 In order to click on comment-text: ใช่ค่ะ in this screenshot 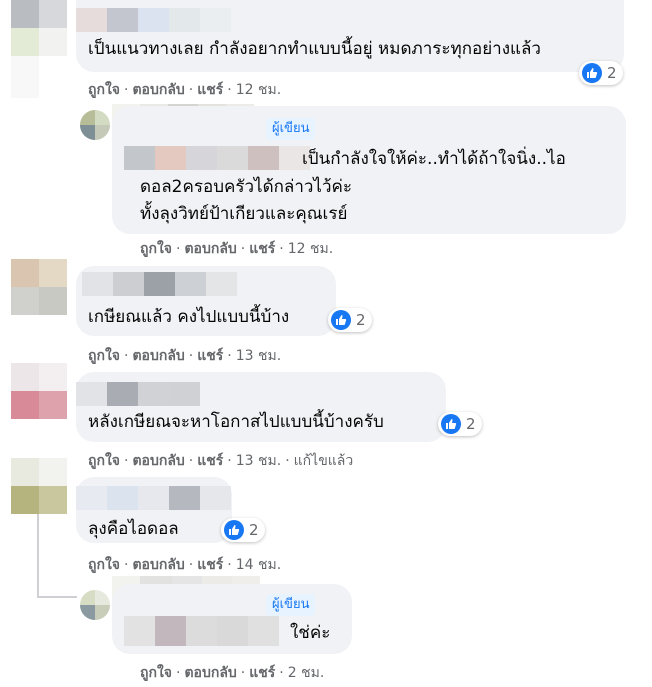, I will do `click(310, 633)`.